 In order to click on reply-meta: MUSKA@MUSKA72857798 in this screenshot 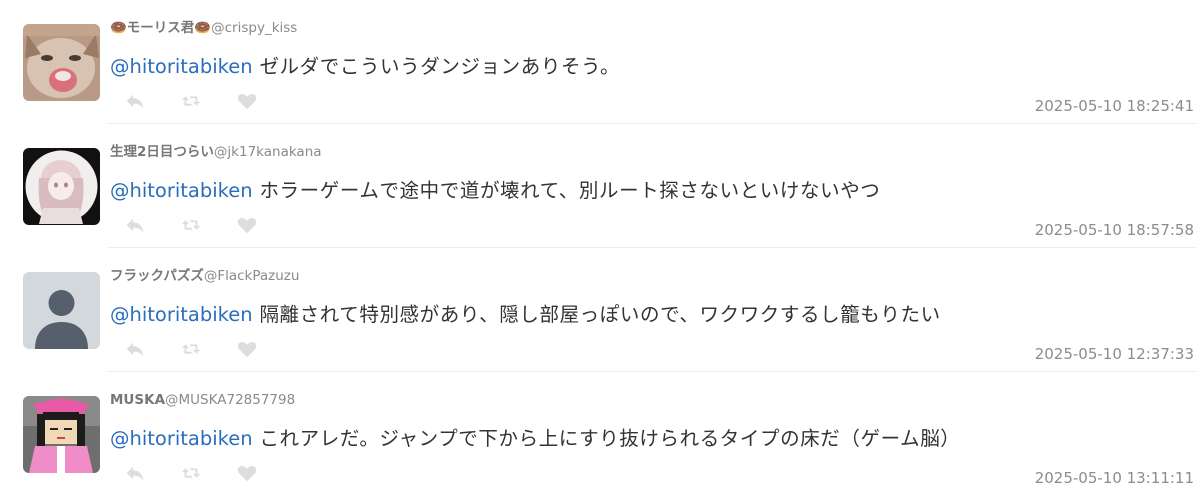, I will do `click(202, 400)`.